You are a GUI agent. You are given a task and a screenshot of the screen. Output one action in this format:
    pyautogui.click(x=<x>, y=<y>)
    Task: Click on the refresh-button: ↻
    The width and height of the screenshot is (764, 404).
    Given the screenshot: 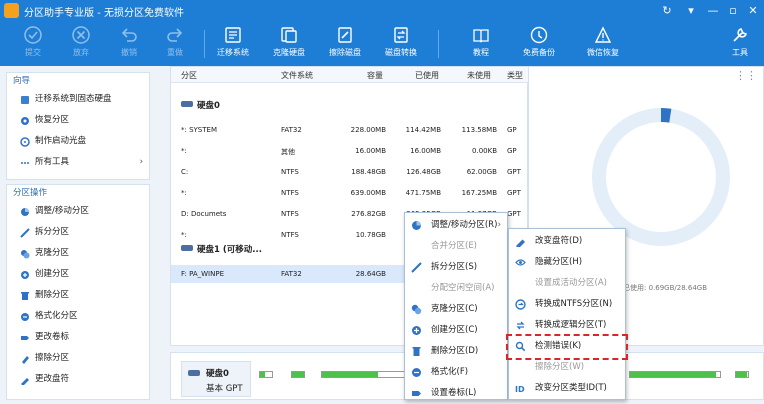 What is the action you would take?
    pyautogui.click(x=667, y=11)
    